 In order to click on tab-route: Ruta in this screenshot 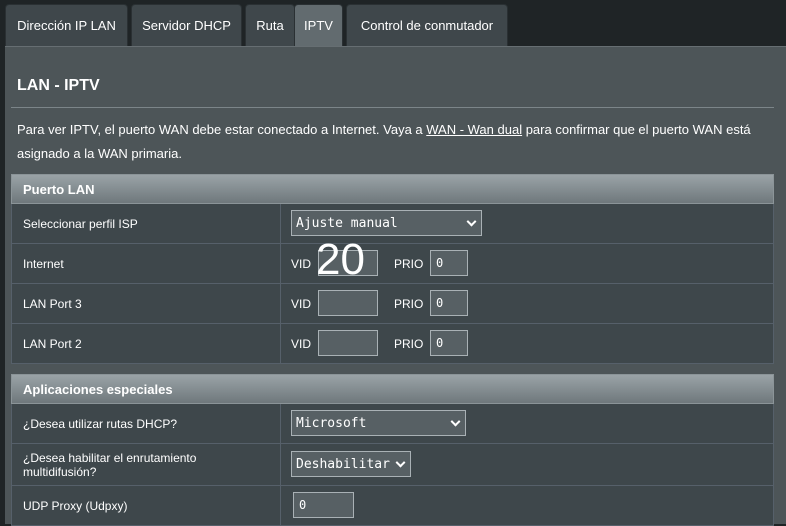, I will do `click(270, 25)`.